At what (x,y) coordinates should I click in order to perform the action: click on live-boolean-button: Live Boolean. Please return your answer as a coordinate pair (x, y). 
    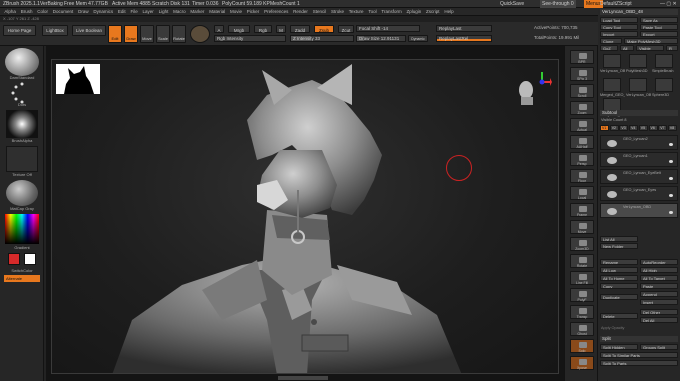
    Looking at the image, I should click on (89, 30).